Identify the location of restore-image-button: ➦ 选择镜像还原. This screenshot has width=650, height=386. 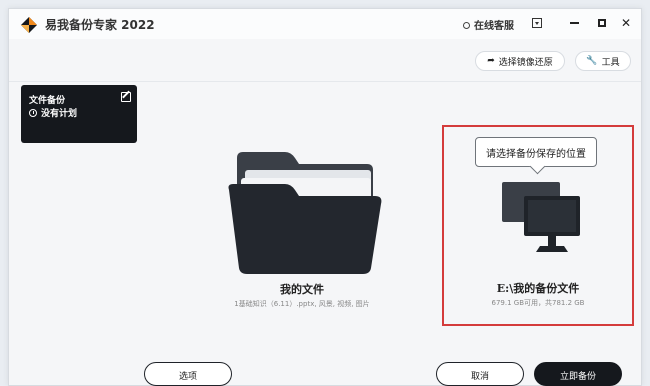
(520, 61).